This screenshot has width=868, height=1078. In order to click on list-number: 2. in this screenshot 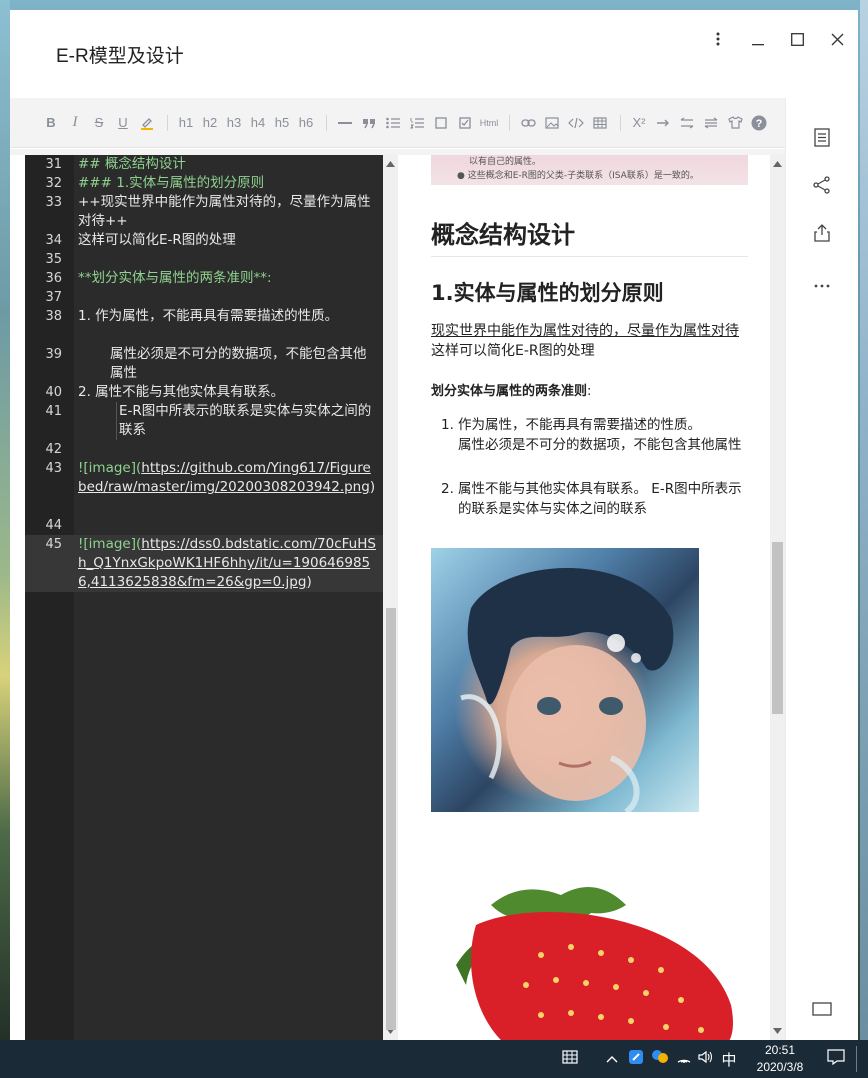, I will do `click(447, 489)`.